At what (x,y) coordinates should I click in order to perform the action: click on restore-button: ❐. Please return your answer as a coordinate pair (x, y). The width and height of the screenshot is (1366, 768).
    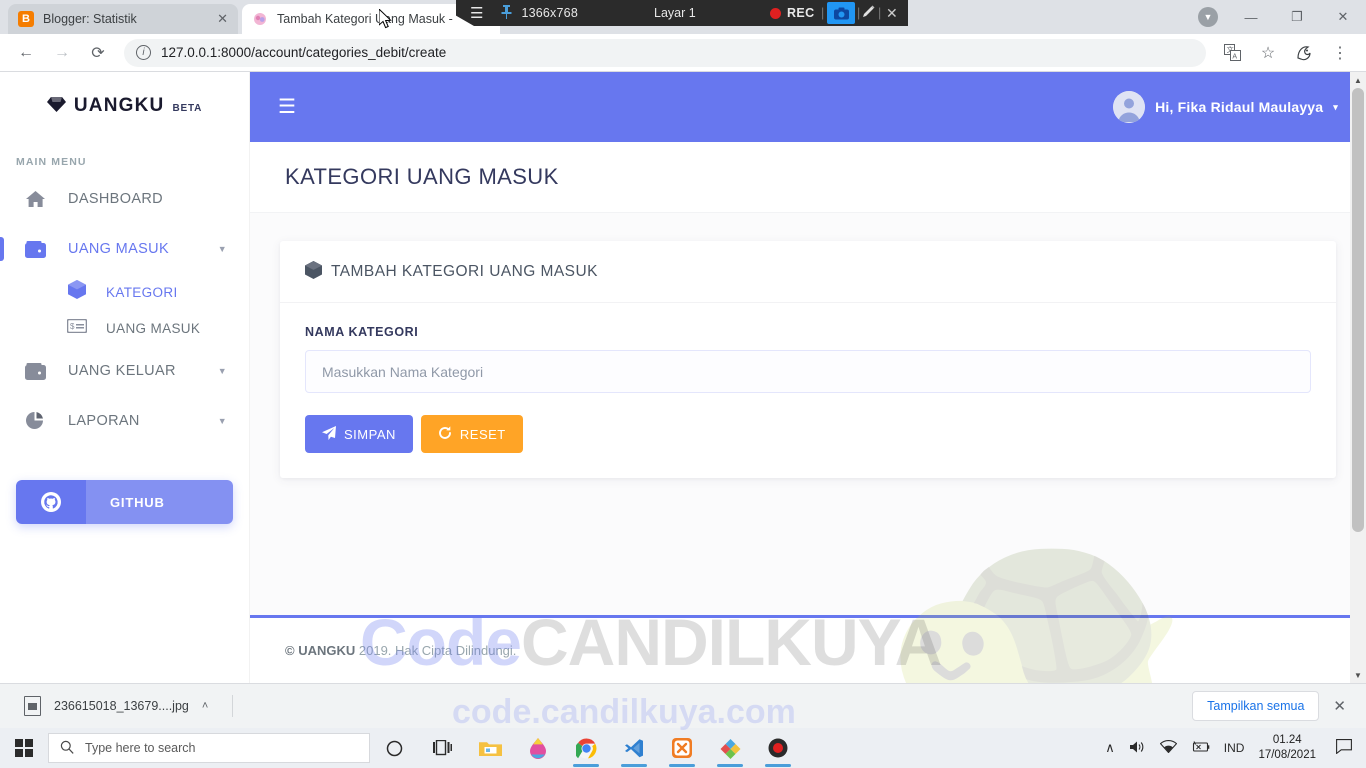
    Looking at the image, I should click on (1297, 17).